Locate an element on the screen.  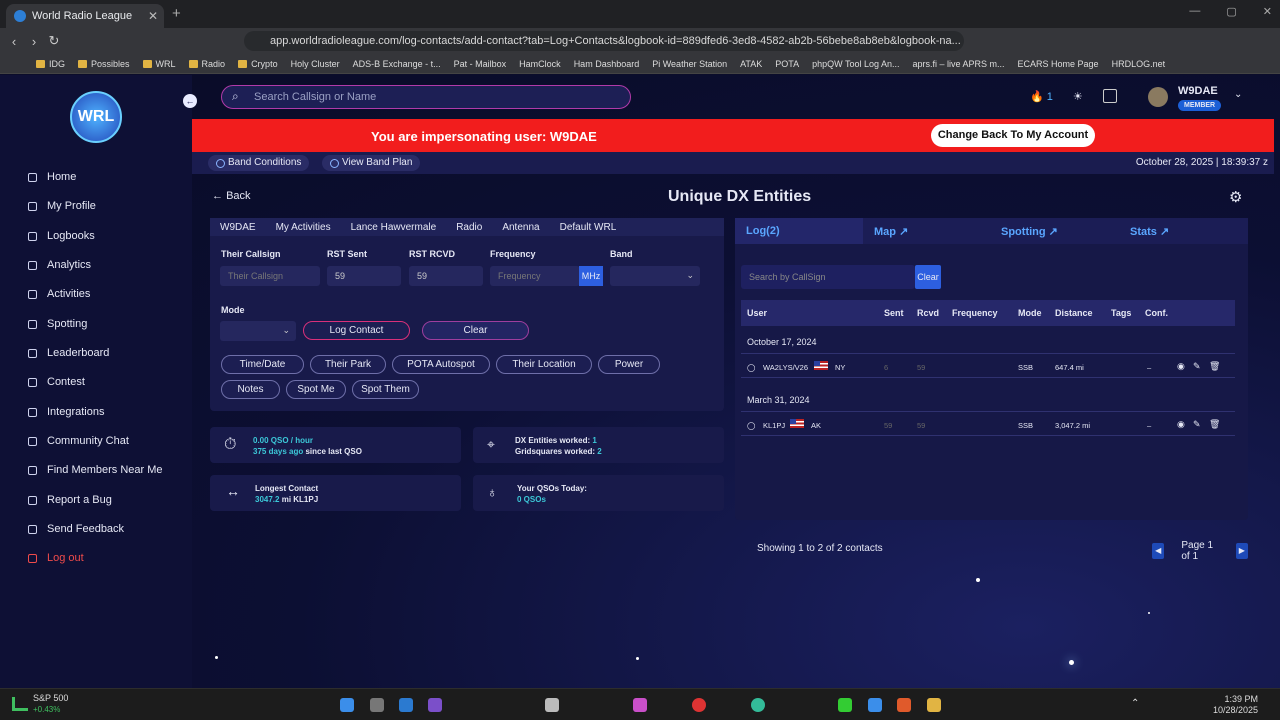
tab-spotting: Spotting ↗ is located at coordinates (1029, 231).